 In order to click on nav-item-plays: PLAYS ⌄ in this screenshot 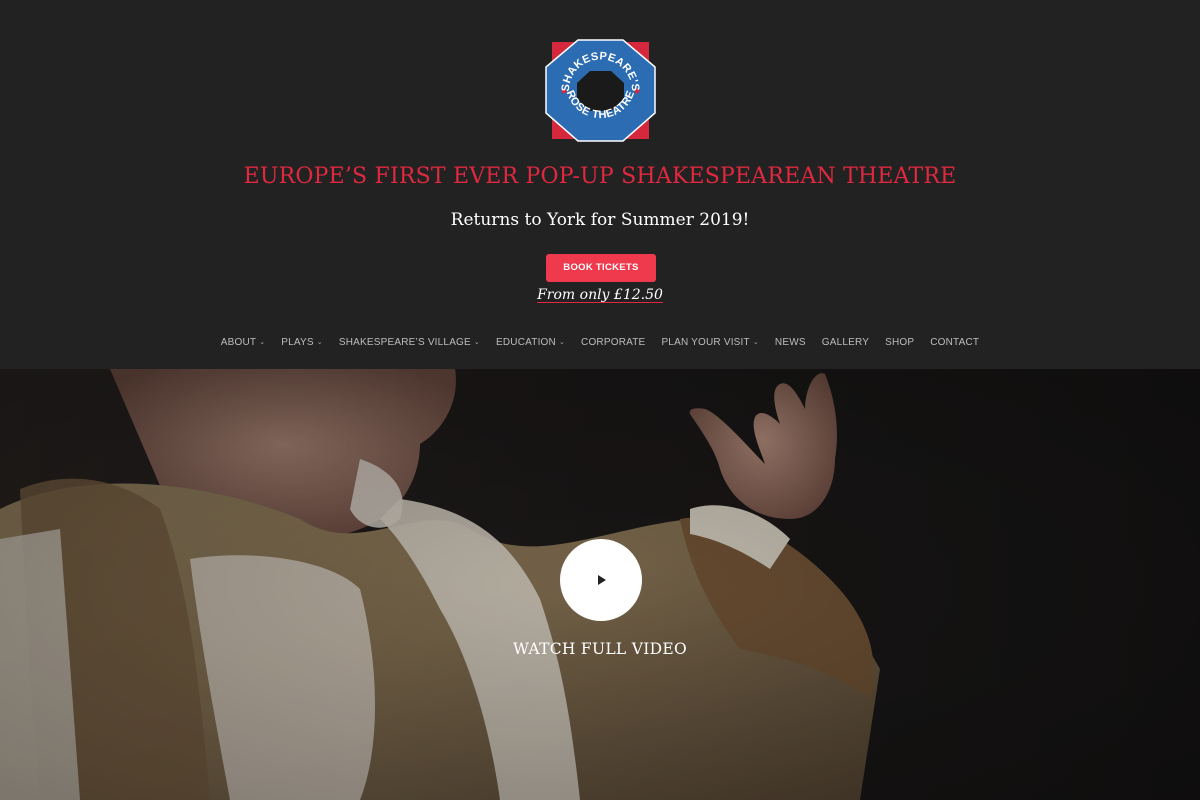, I will do `click(302, 342)`.